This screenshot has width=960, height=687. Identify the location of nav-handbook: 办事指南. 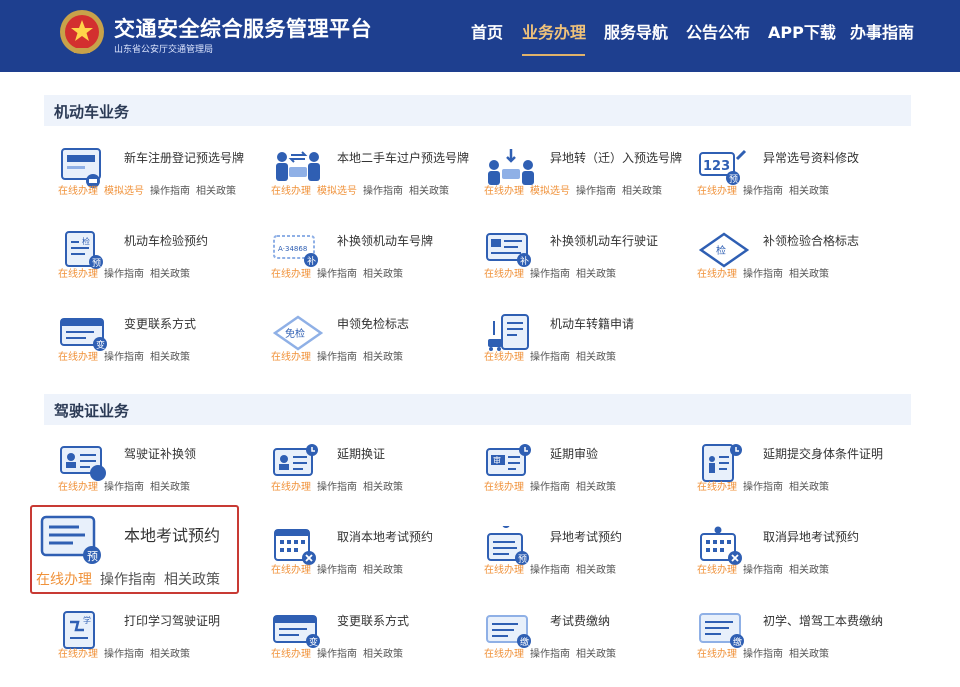
(882, 30).